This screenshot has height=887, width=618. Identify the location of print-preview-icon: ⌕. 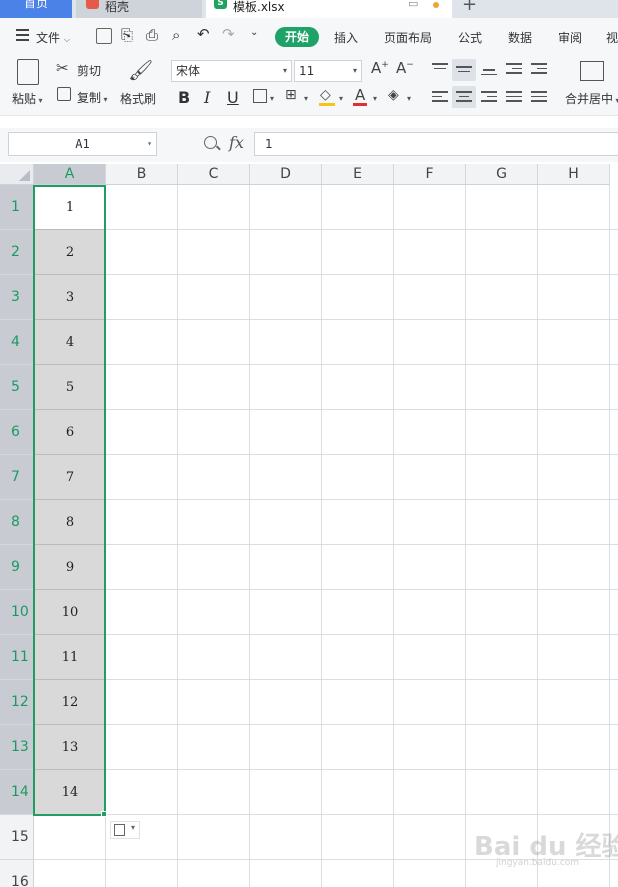
(176, 35).